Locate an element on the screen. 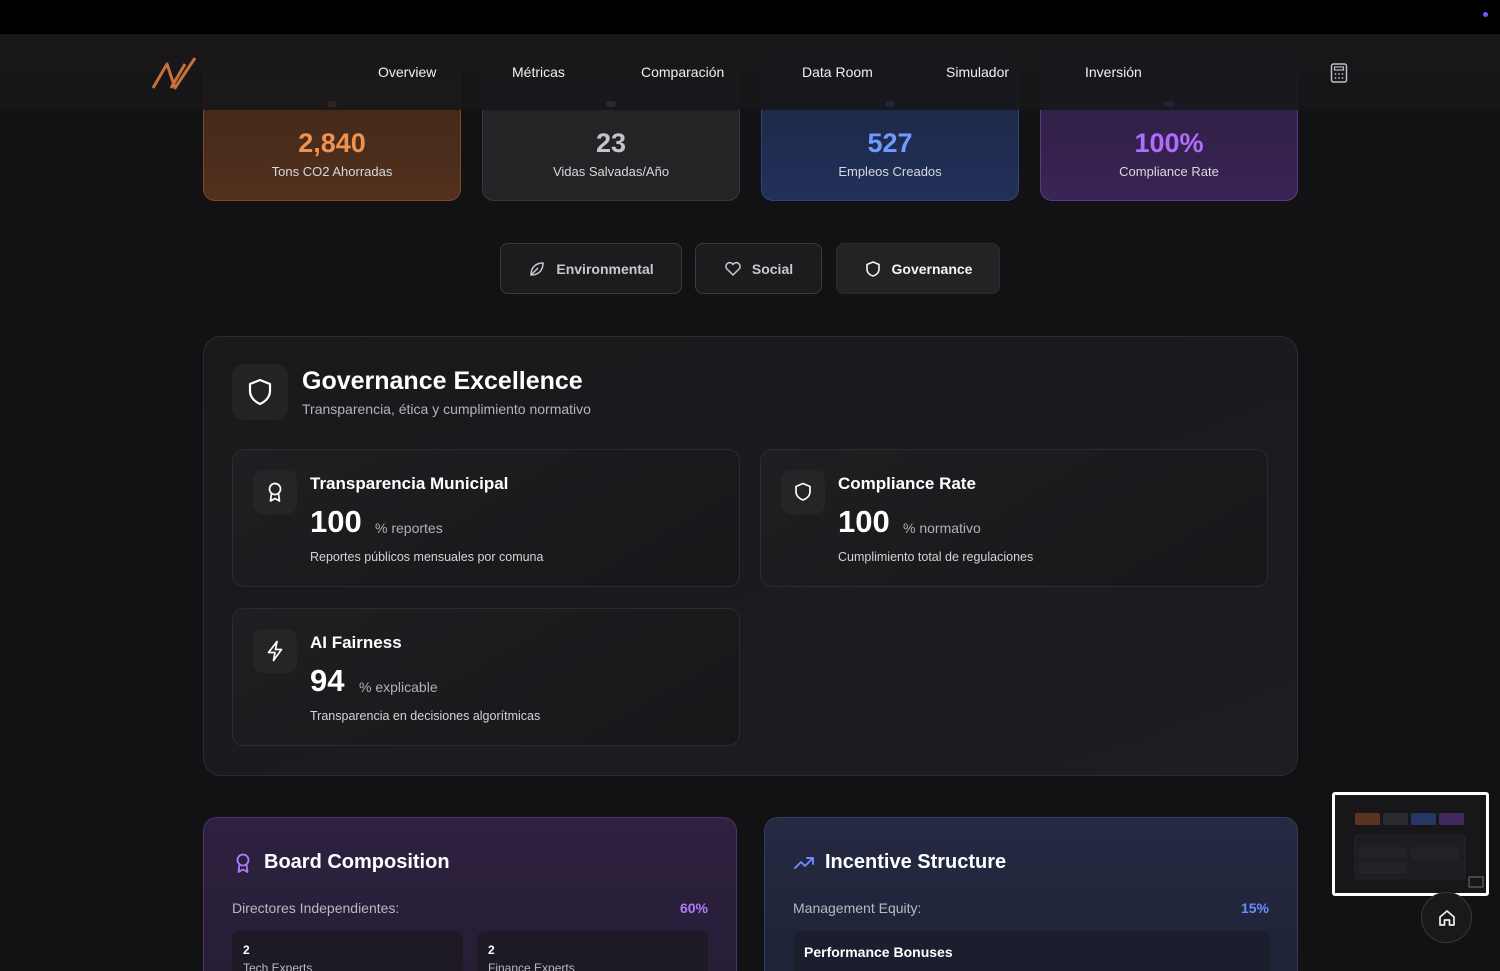  nav-data-room: Data Room is located at coordinates (837, 72).